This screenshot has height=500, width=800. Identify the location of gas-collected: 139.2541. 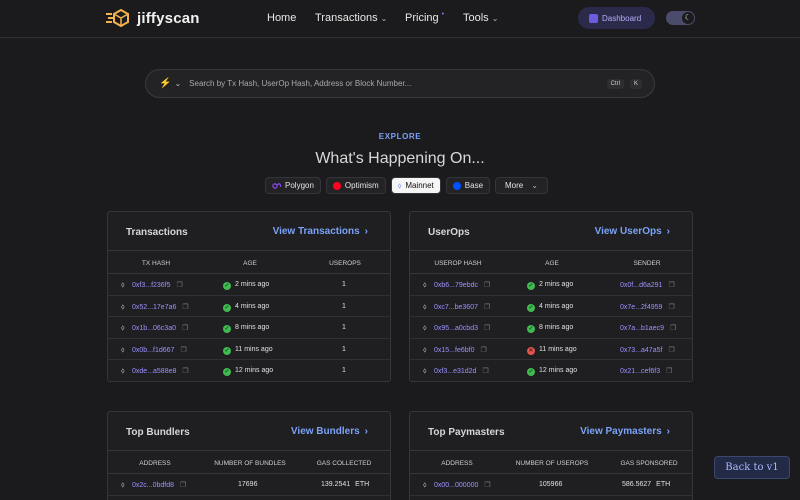
(336, 484).